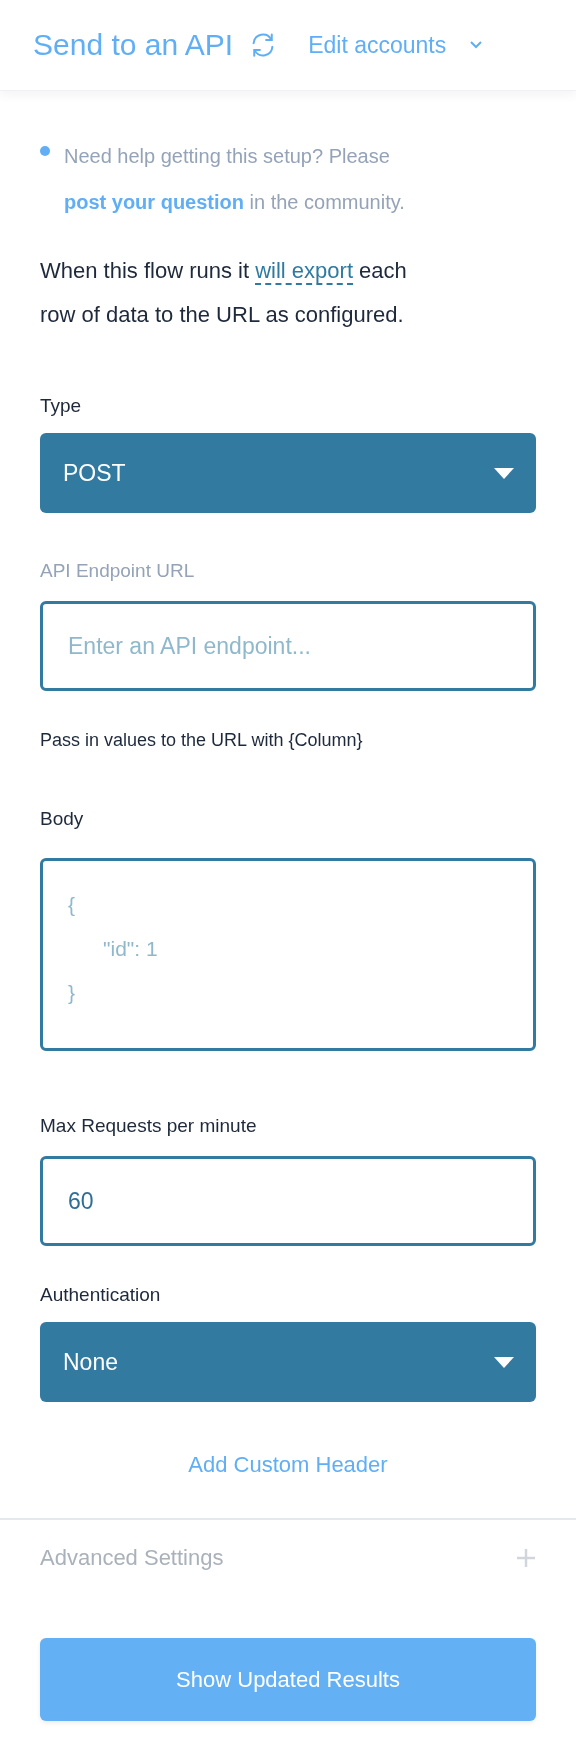 The image size is (576, 1754). Describe the element at coordinates (101, 1295) in the screenshot. I see `field-label: Authentication` at that location.